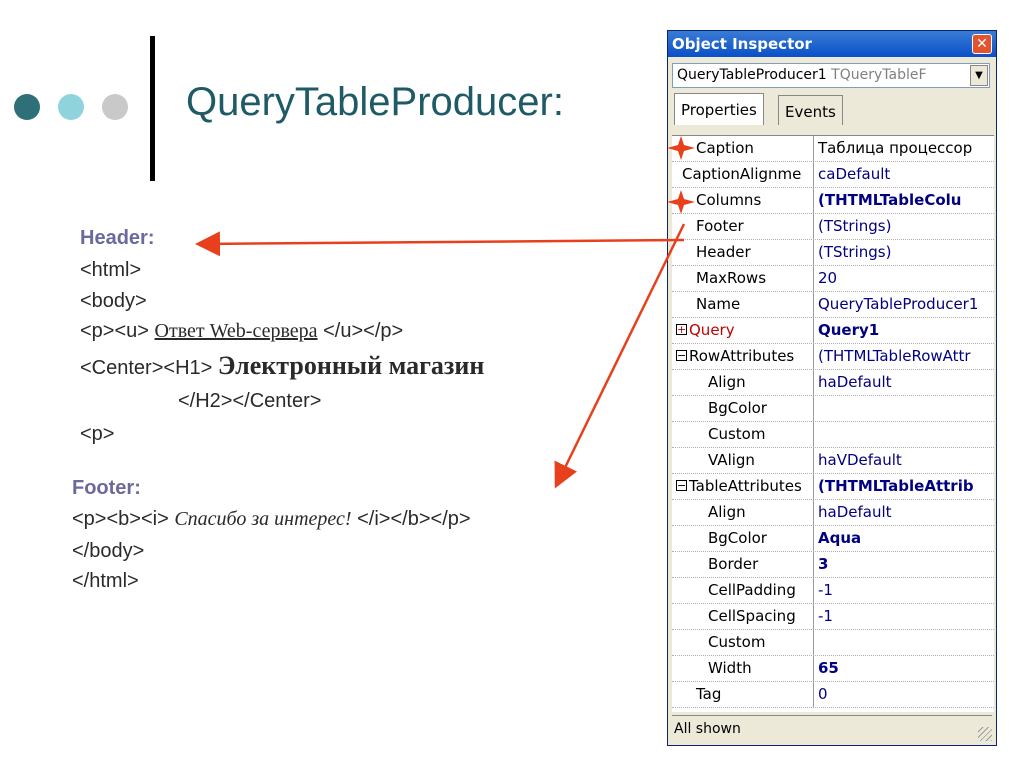 This screenshot has height=768, width=1024. Describe the element at coordinates (681, 202) in the screenshot. I see `columns-star-marker` at that location.